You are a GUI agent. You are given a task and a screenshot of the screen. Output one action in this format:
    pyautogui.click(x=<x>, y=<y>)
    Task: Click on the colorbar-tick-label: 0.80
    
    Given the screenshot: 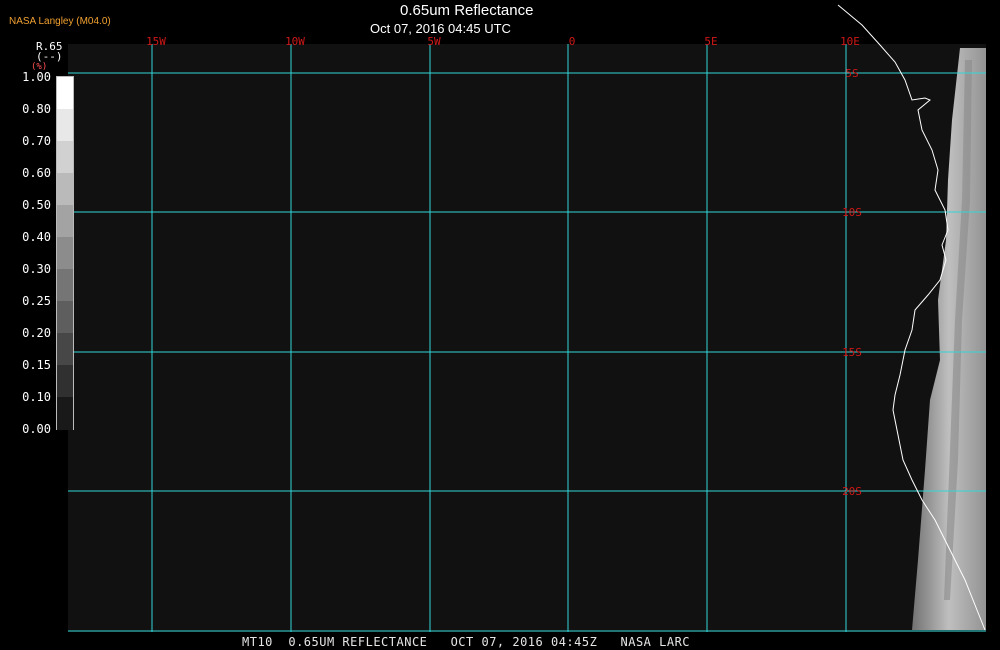 What is the action you would take?
    pyautogui.click(x=36, y=109)
    